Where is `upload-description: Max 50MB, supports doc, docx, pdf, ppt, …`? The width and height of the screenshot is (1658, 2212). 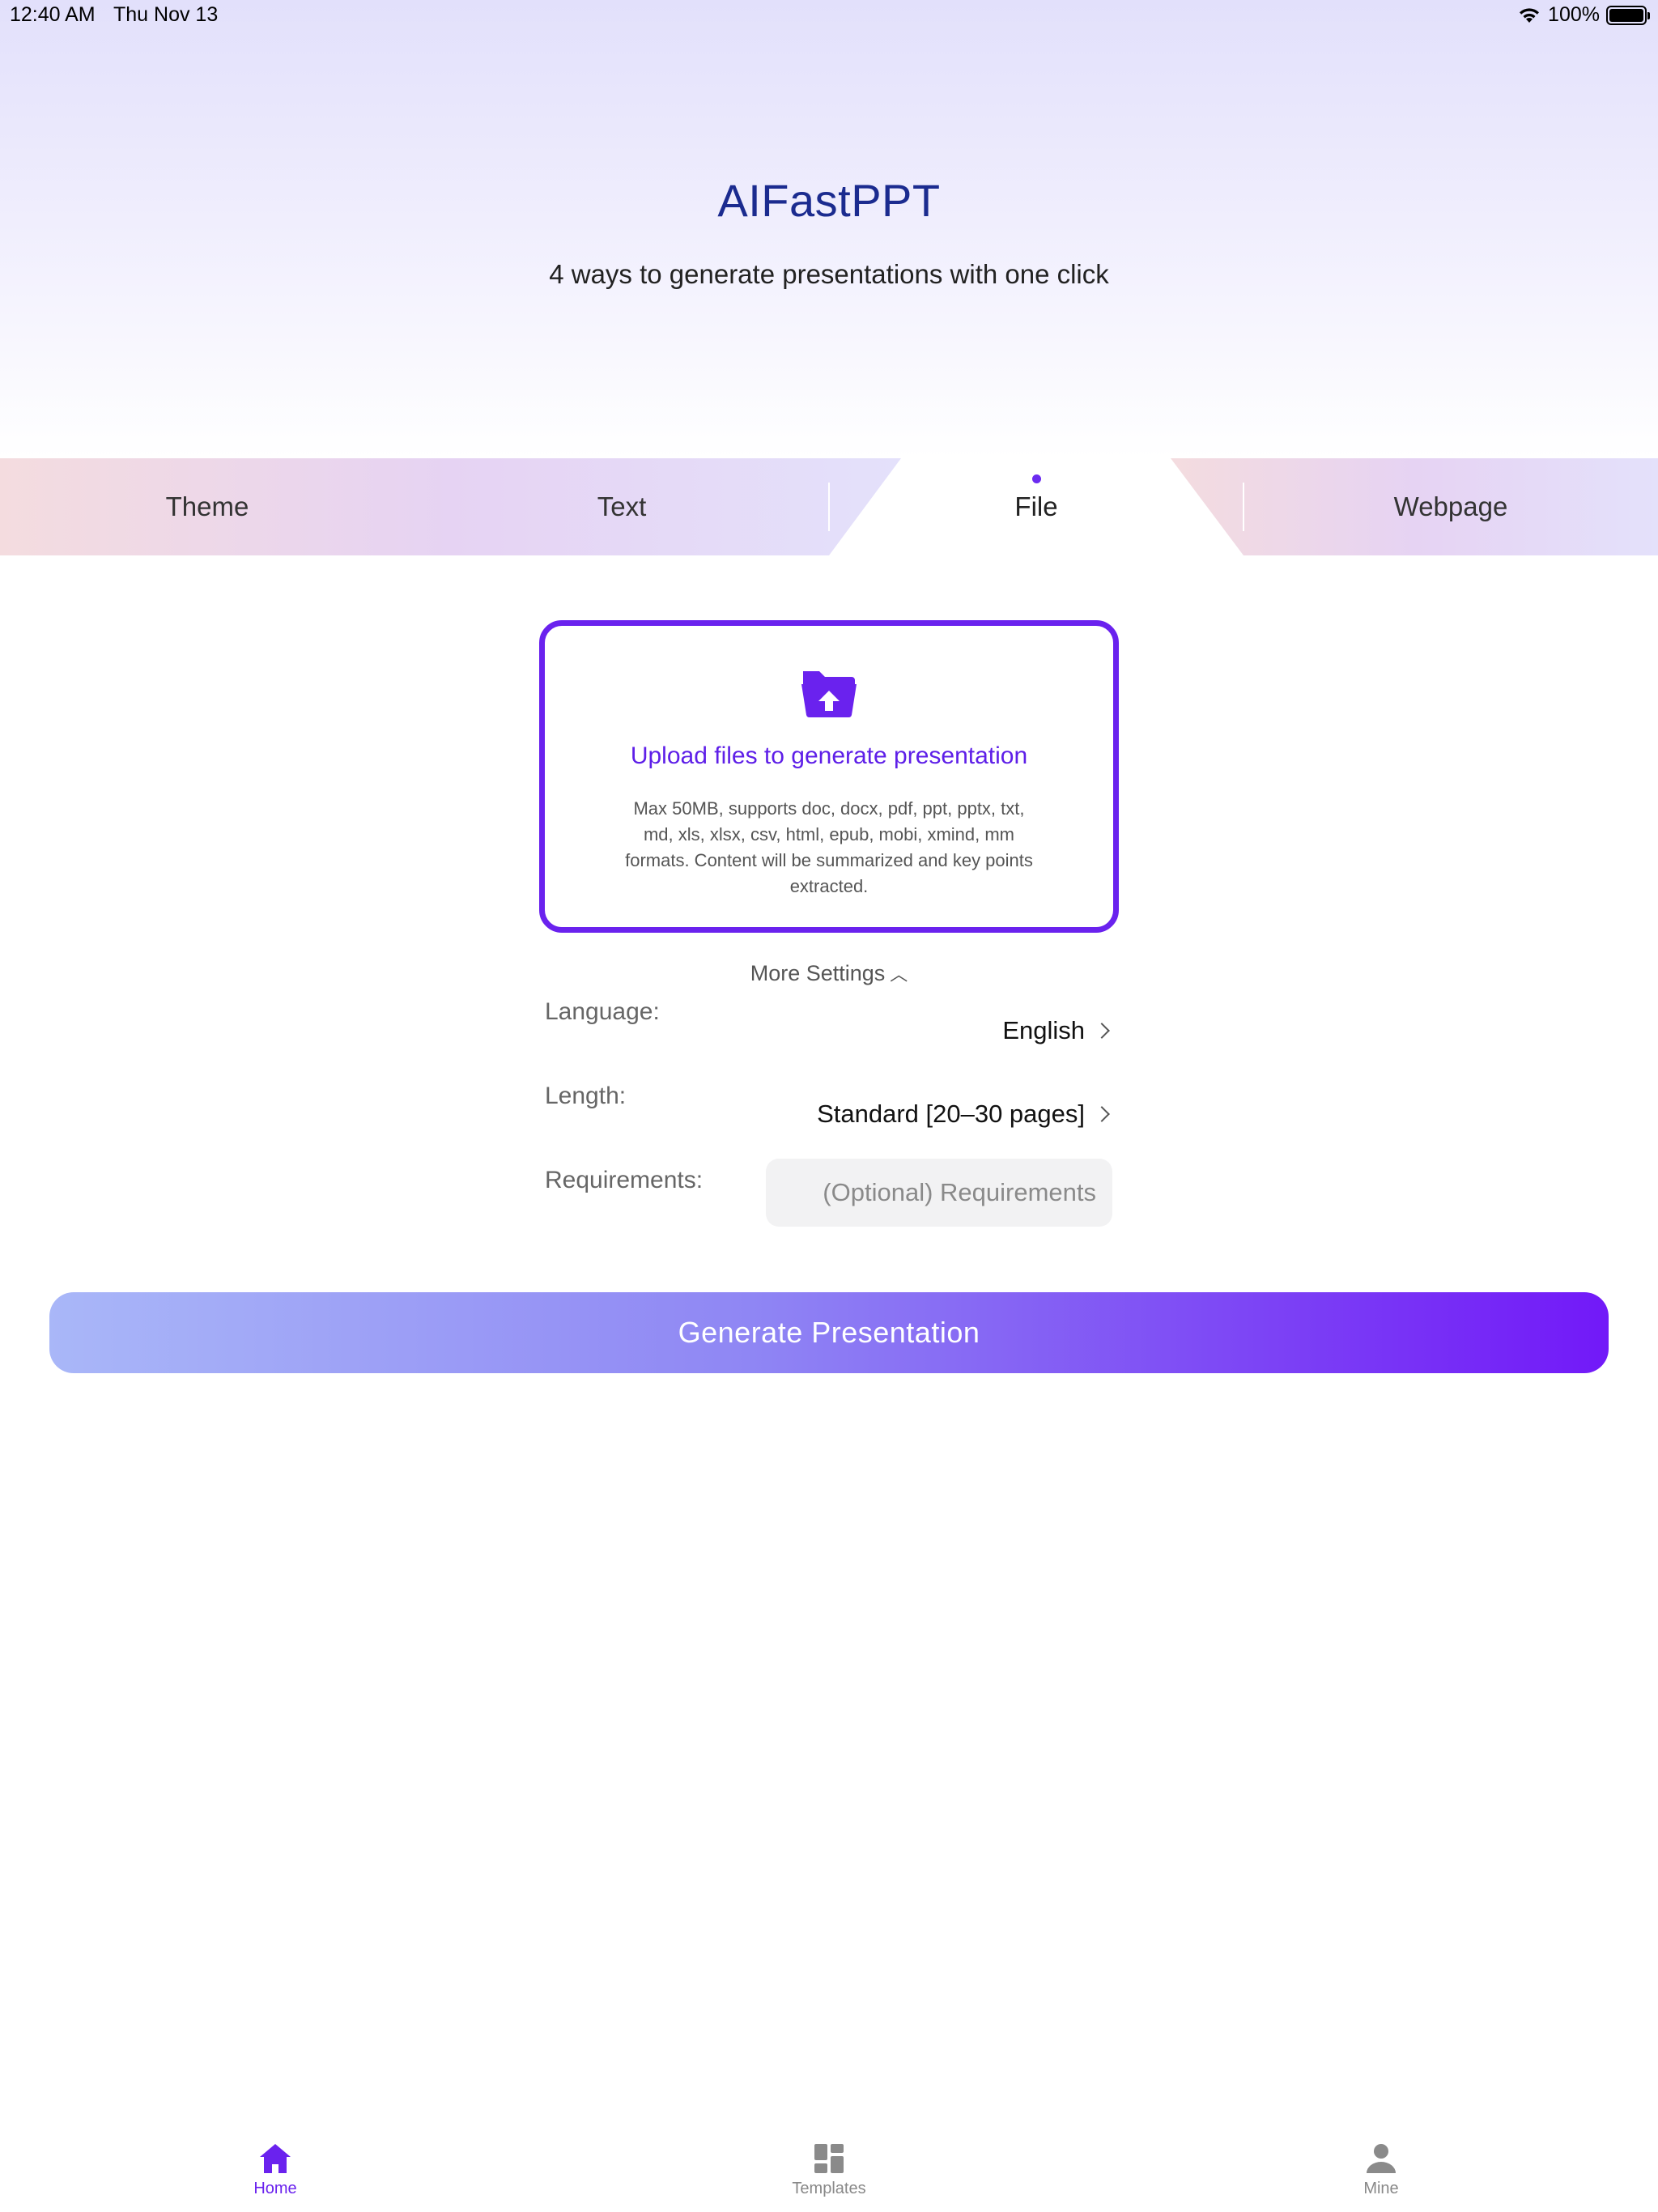 upload-description: Max 50MB, supports doc, docx, pdf, ppt, … is located at coordinates (829, 847).